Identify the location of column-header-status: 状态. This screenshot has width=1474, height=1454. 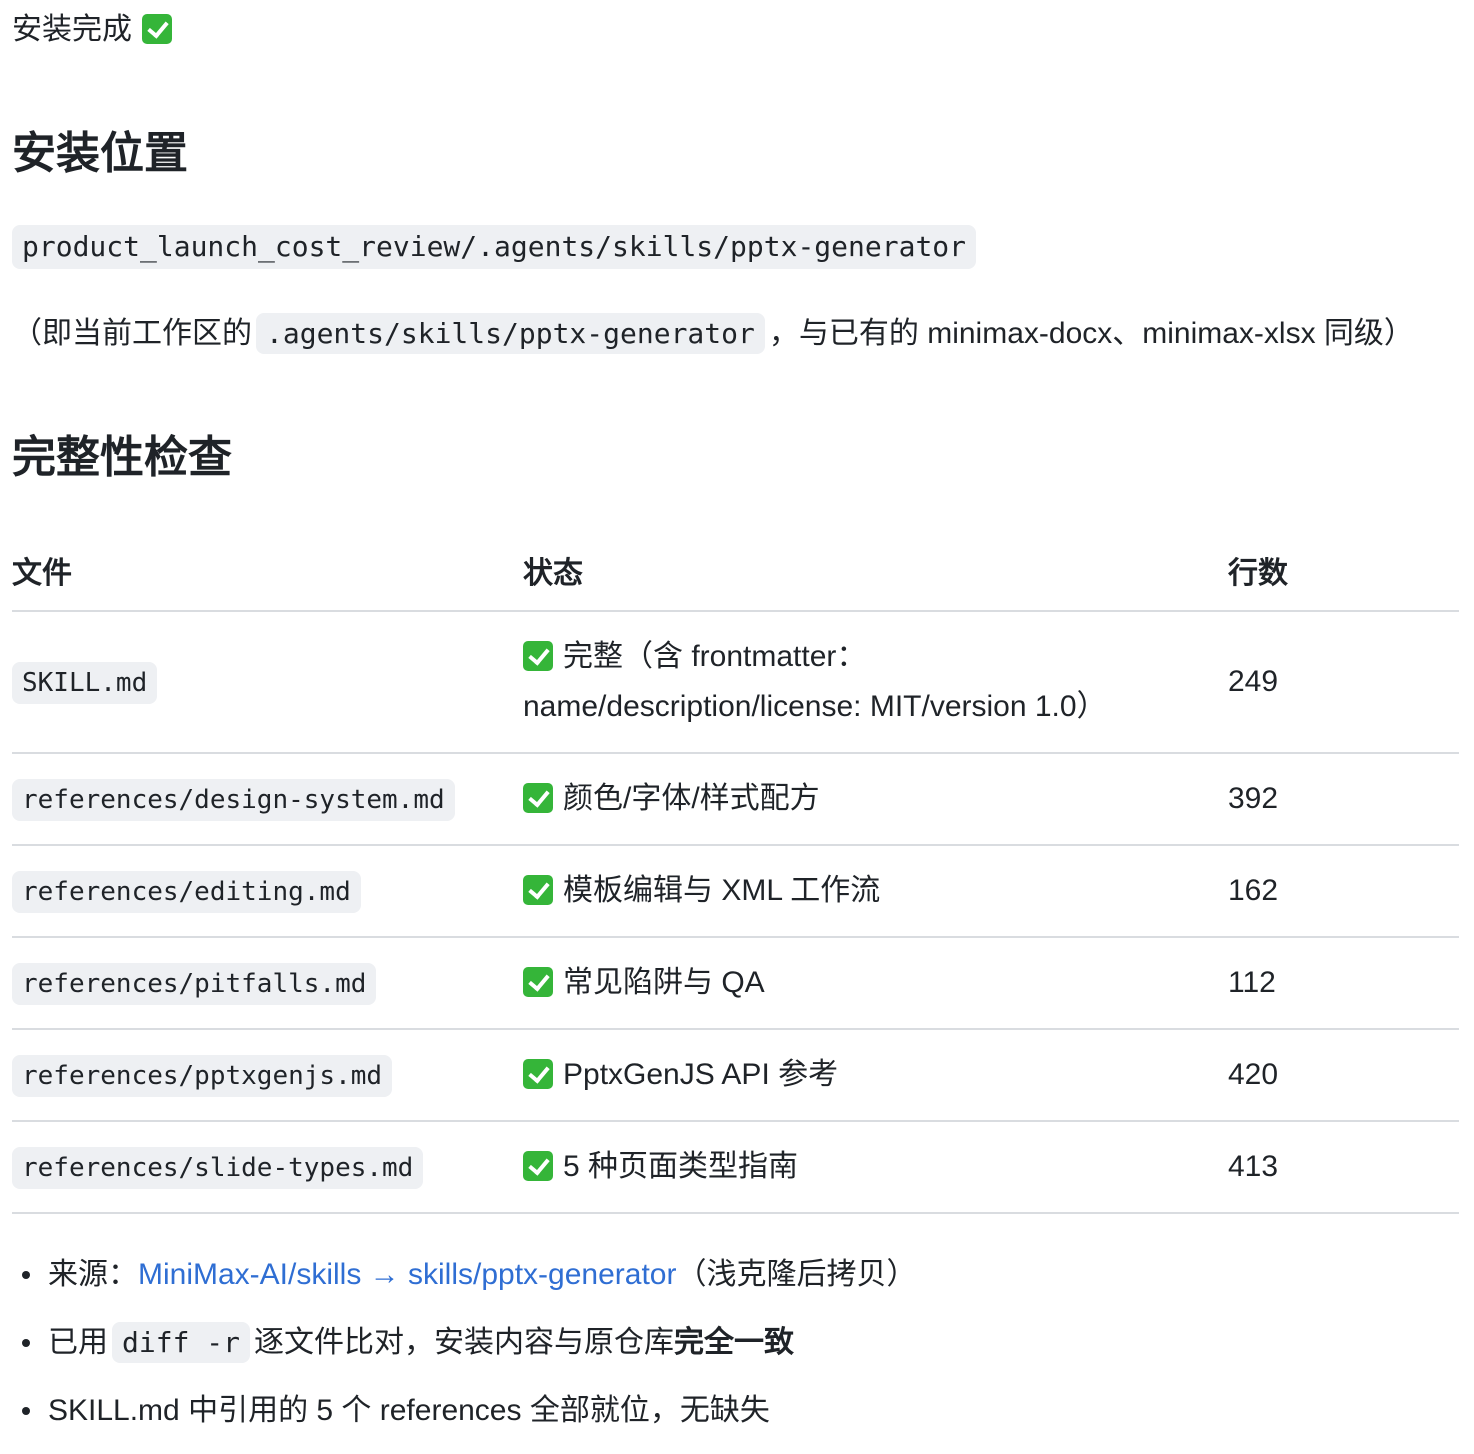
(875, 571).